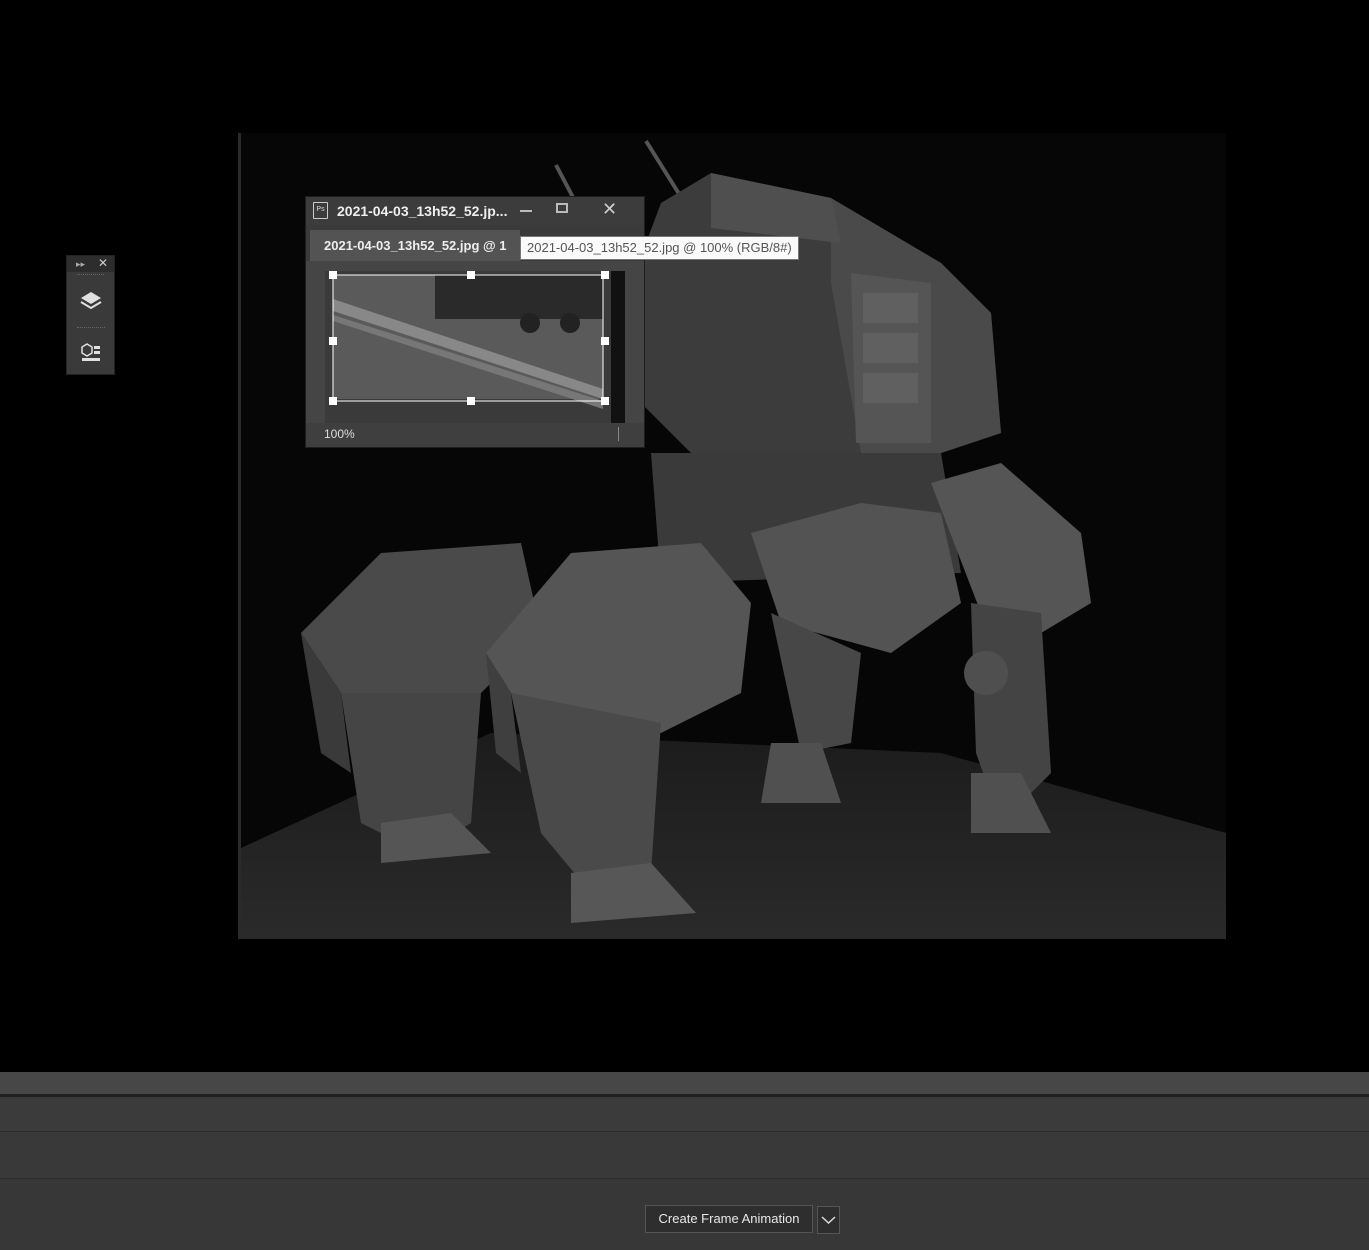  Describe the element at coordinates (475, 435) in the screenshot. I see `navigator-footer: 100%` at that location.